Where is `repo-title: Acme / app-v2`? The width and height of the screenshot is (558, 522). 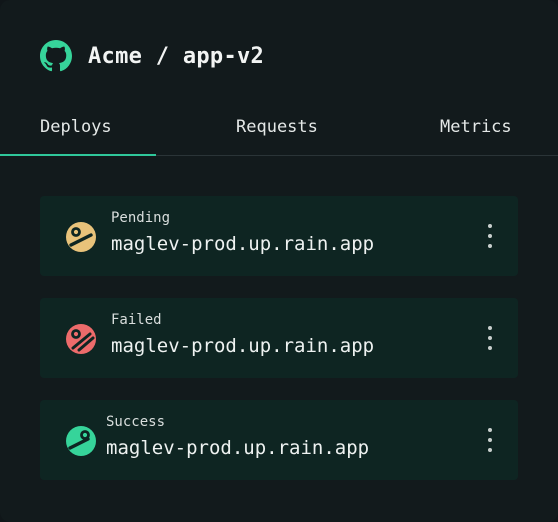
repo-title: Acme / app-v2 is located at coordinates (176, 56).